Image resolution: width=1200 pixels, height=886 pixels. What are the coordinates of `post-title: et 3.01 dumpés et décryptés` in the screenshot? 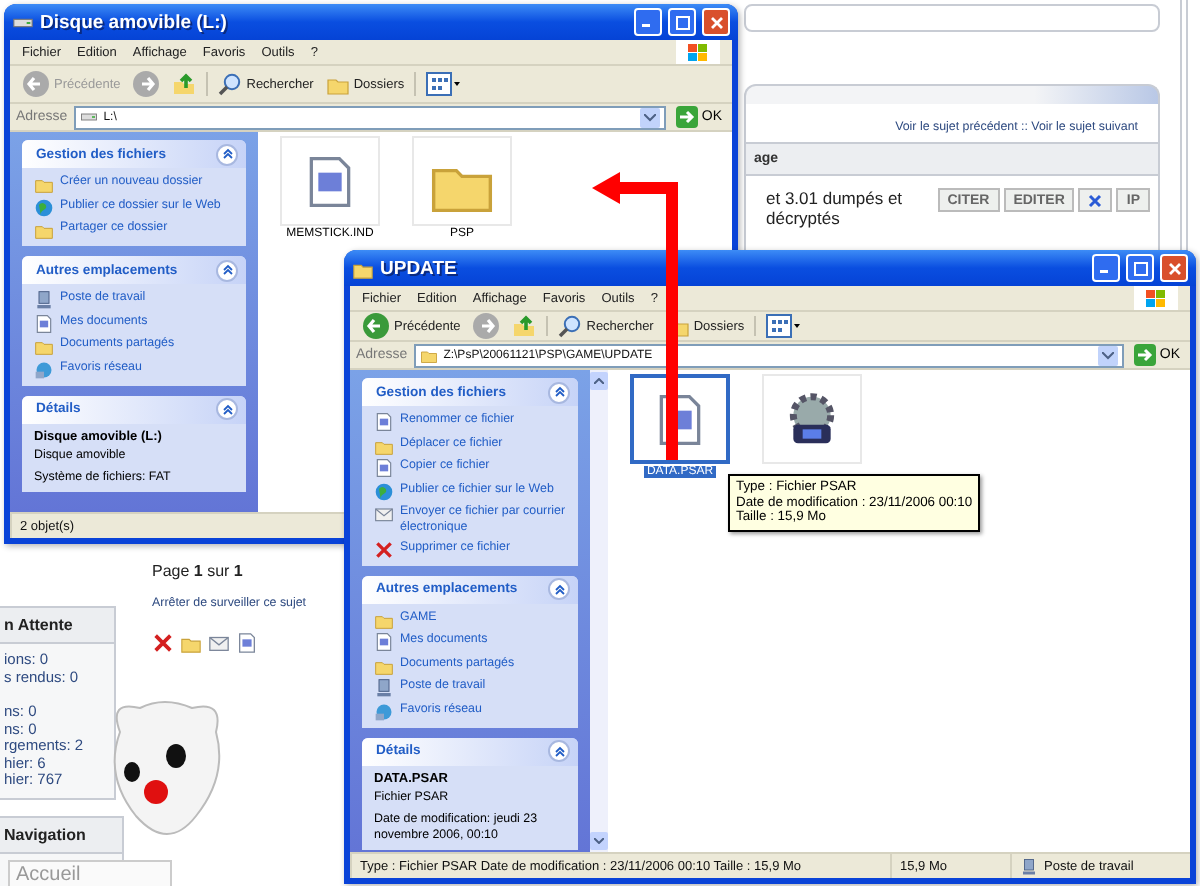 It's located at (835, 208).